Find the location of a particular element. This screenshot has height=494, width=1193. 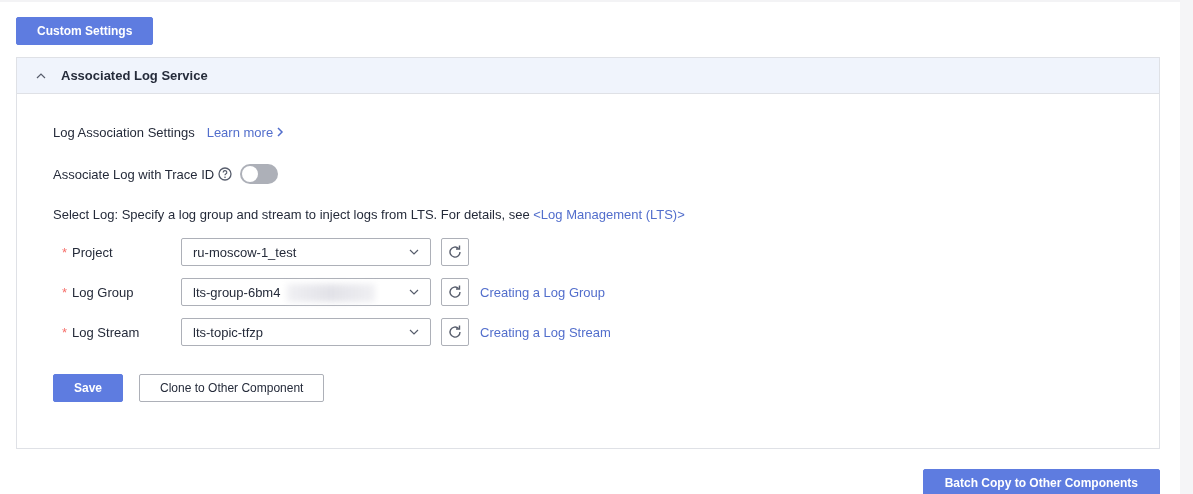

panel-header: Associated Log Service is located at coordinates (588, 76).